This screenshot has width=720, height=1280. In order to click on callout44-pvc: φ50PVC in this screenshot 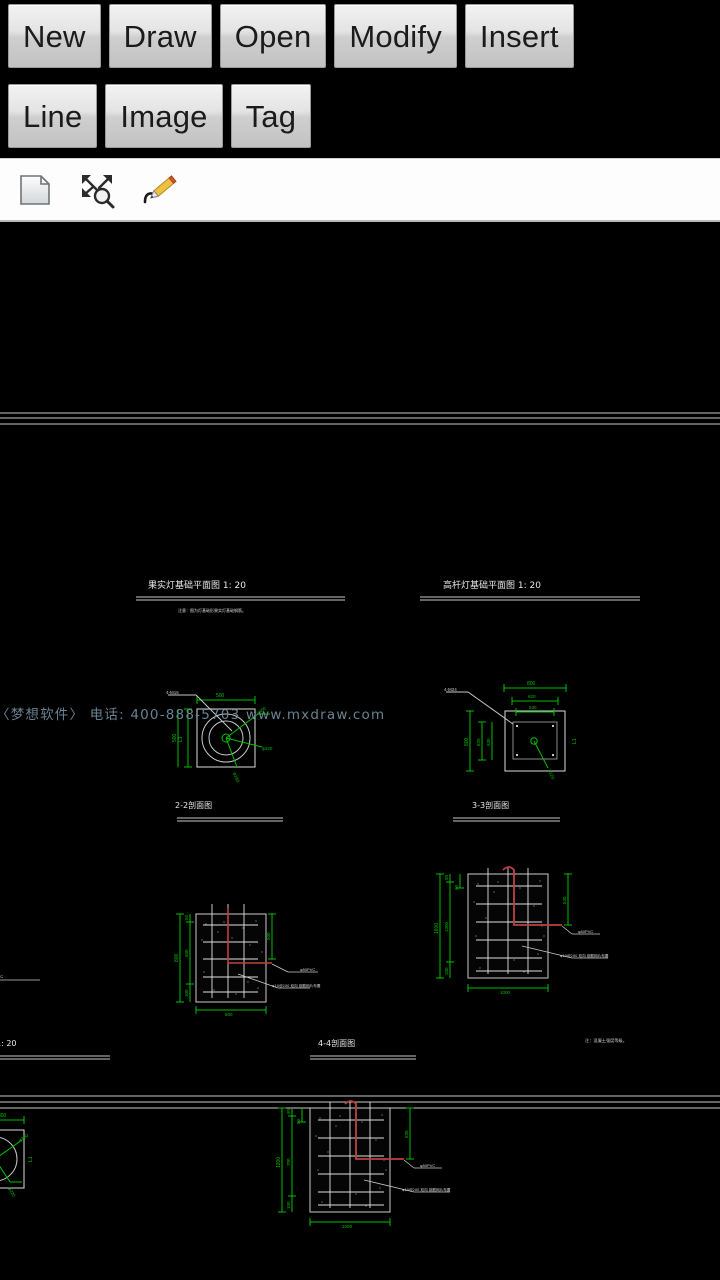, I will do `click(427, 1165)`.